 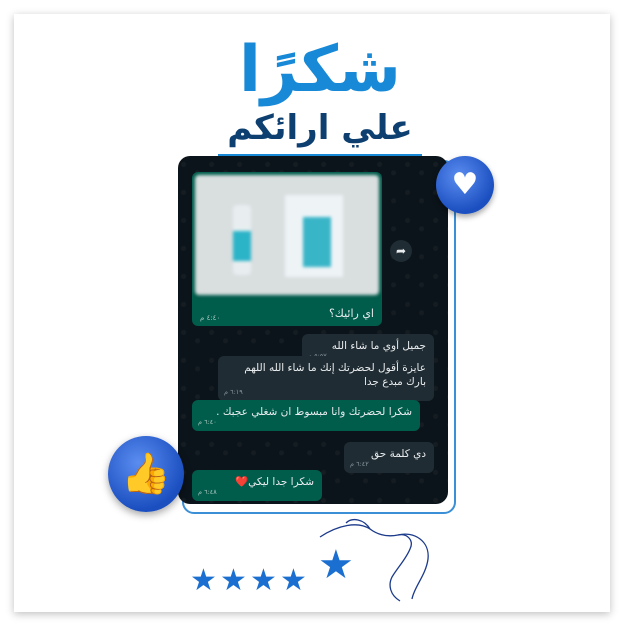 What do you see at coordinates (210, 318) in the screenshot?
I see `message-time: ٤:٤٠ م` at bounding box center [210, 318].